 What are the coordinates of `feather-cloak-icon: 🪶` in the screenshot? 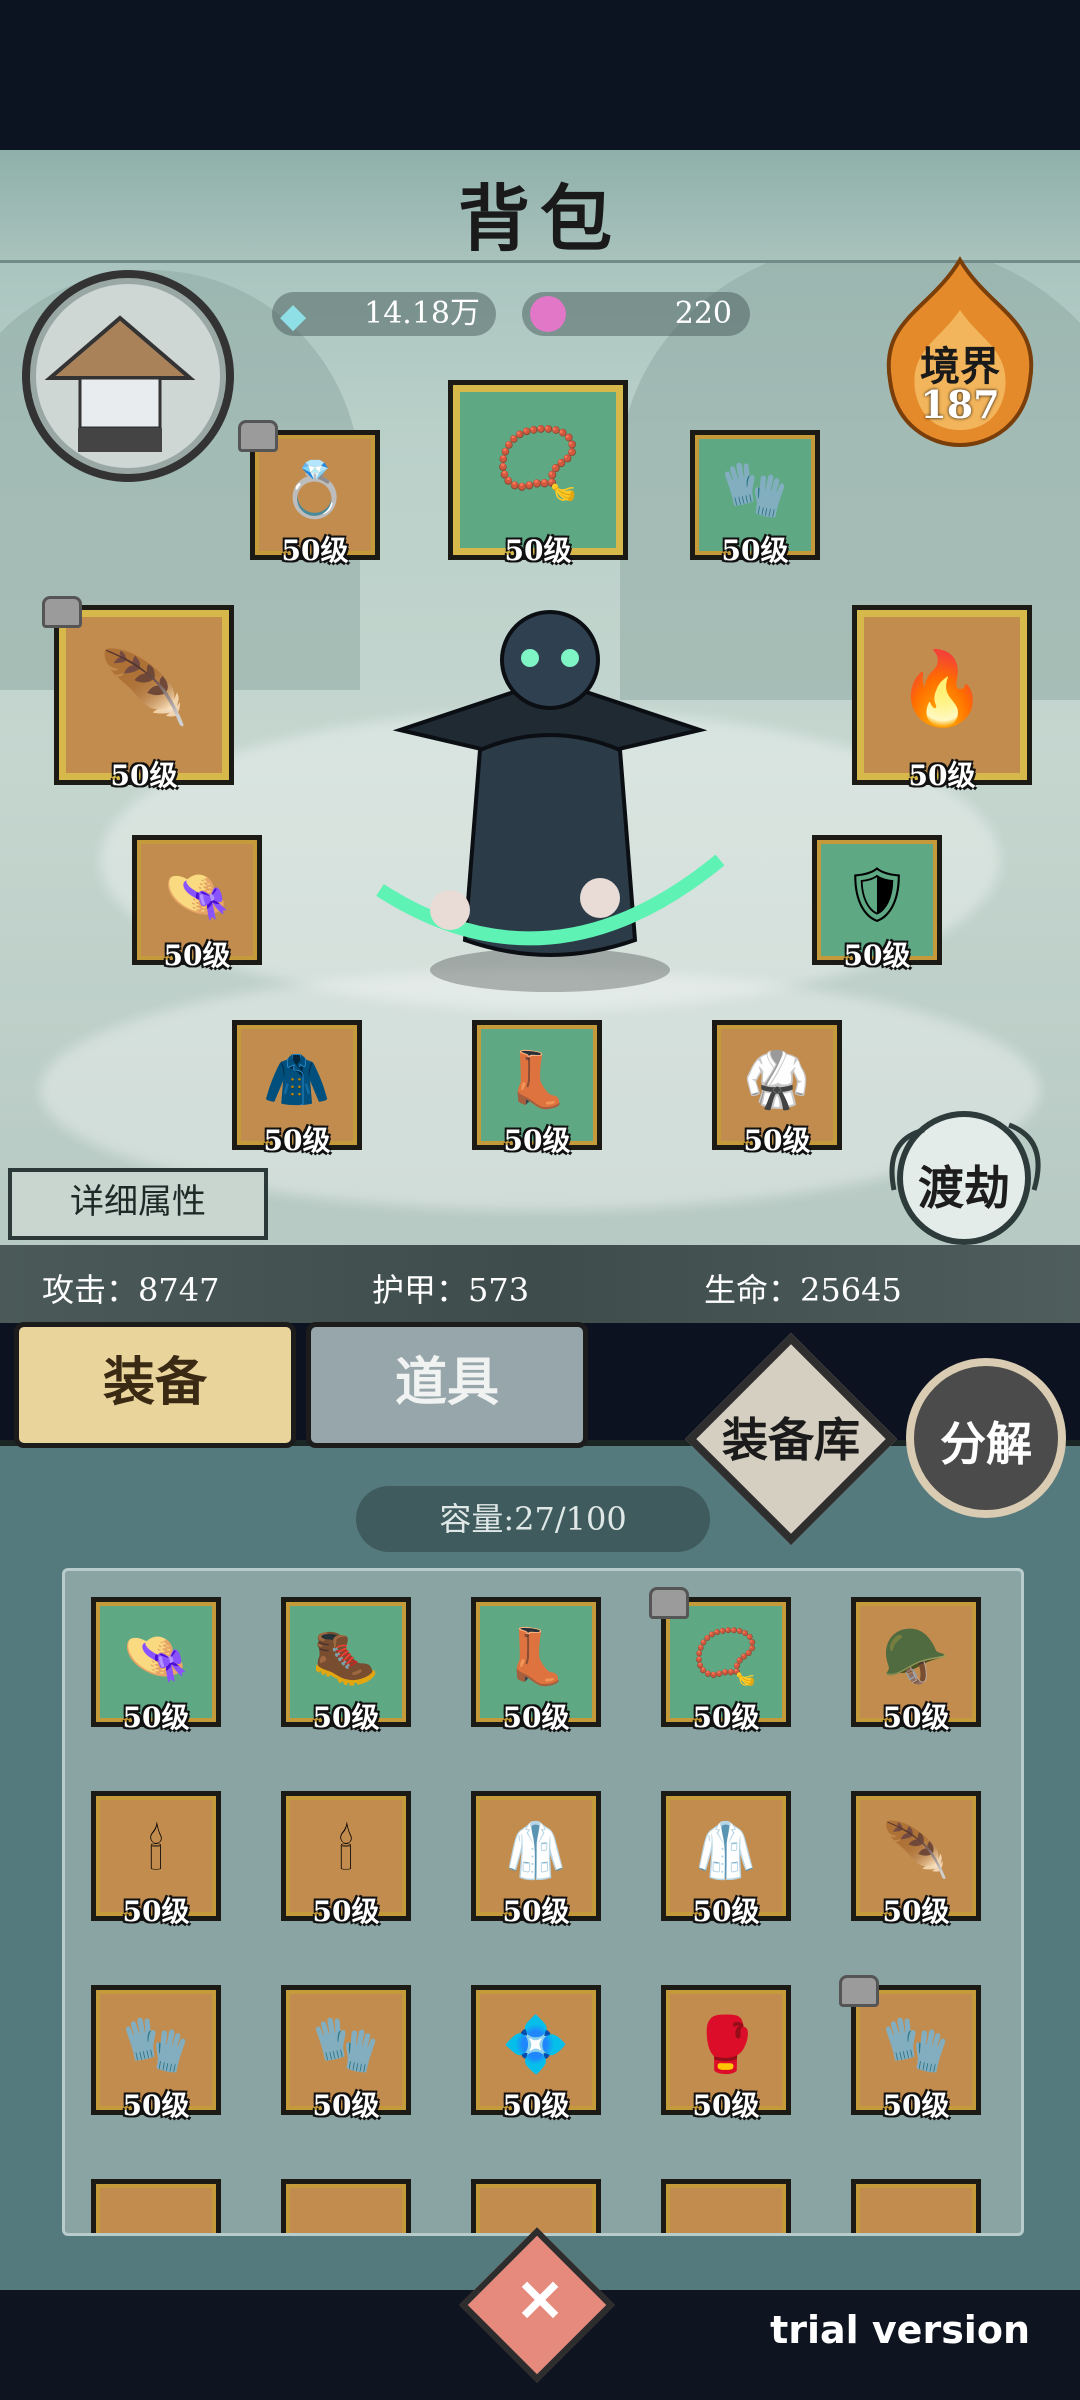 It's located at (916, 1851).